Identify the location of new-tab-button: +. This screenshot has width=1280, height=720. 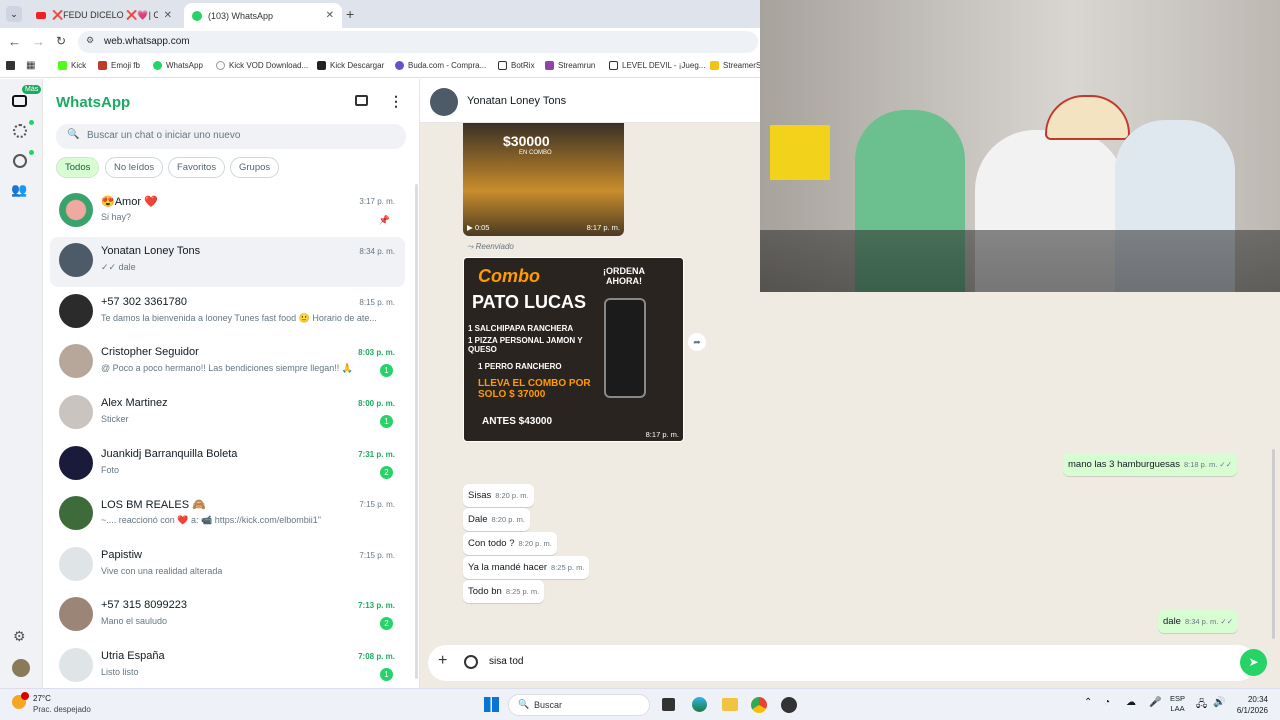
(350, 14).